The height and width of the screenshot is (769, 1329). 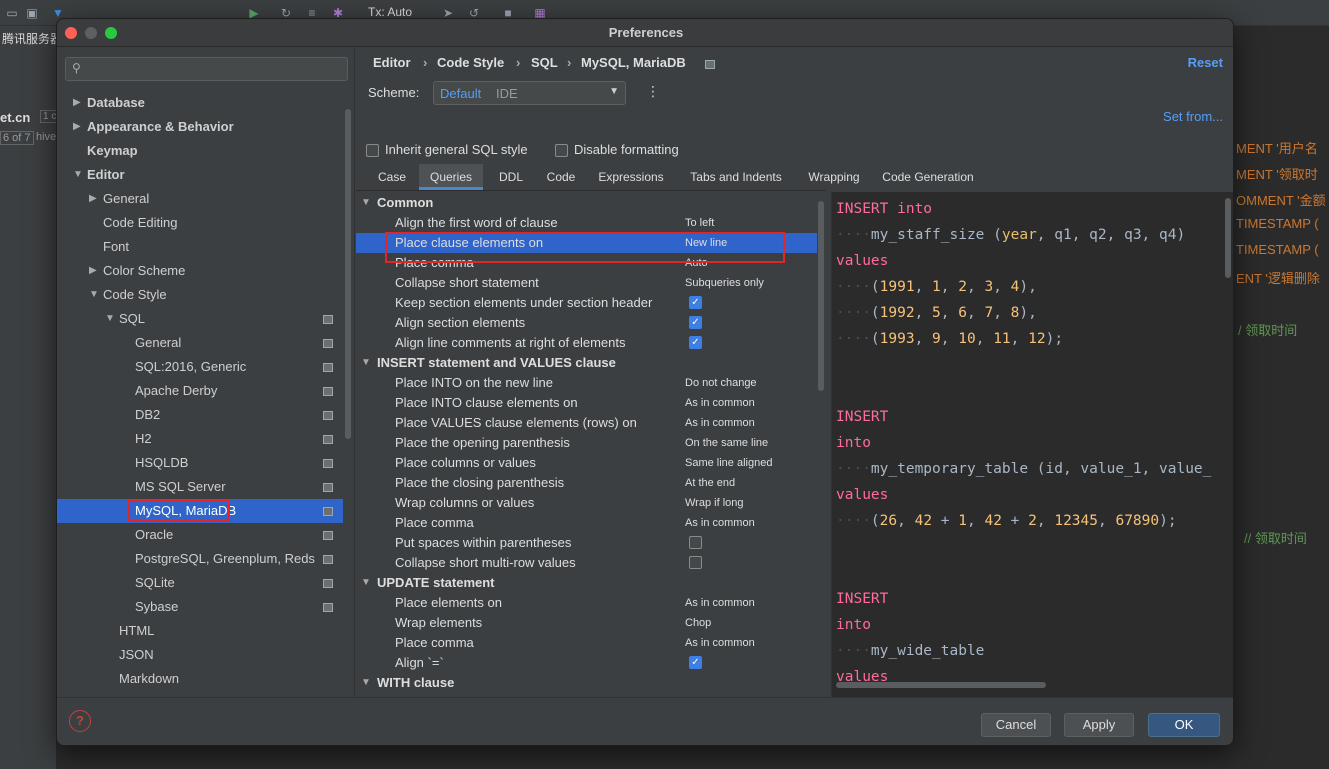 I want to click on tree-item: Color Scheme, so click(x=144, y=271).